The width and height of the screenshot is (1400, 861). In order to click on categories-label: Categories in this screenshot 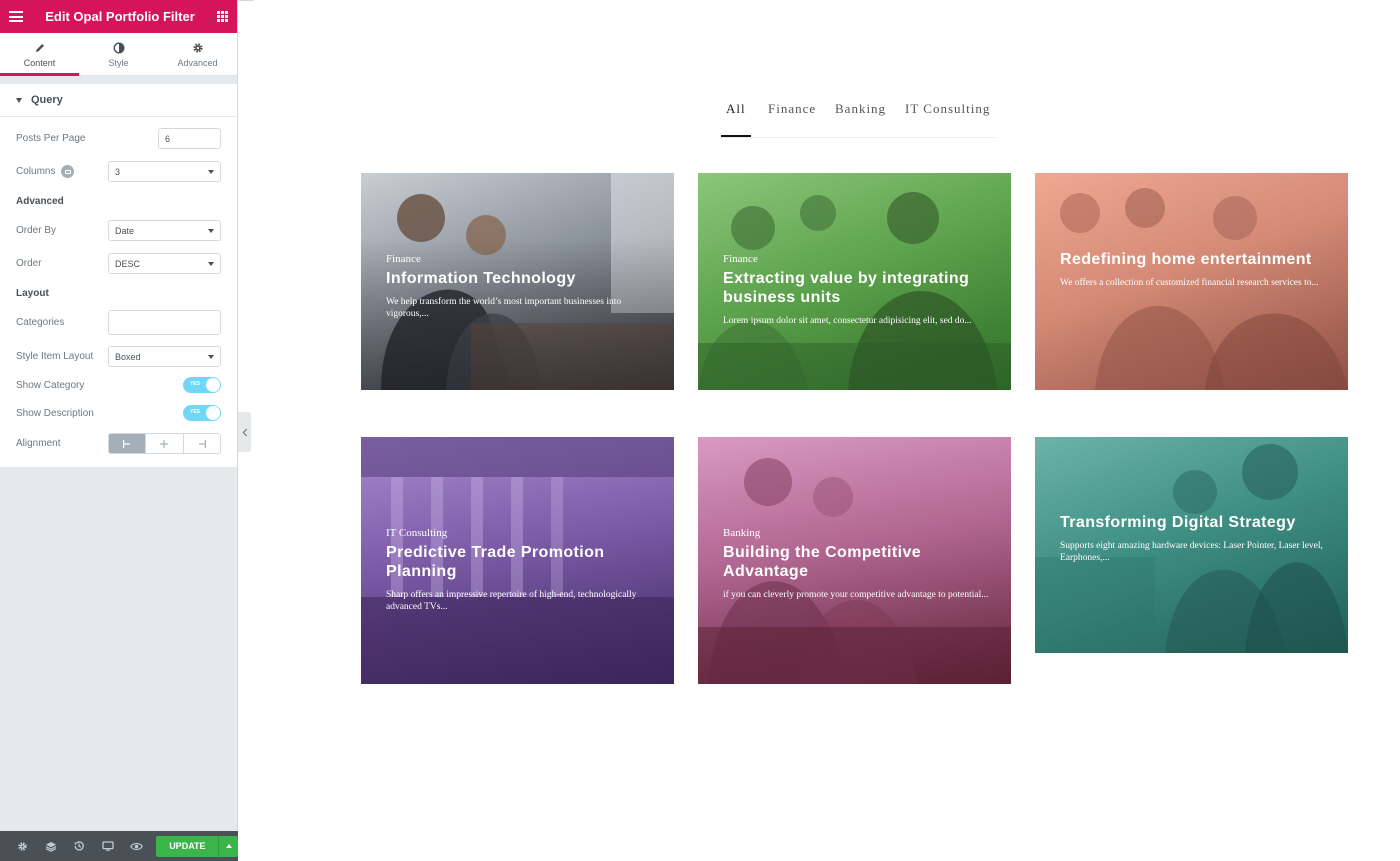, I will do `click(40, 322)`.